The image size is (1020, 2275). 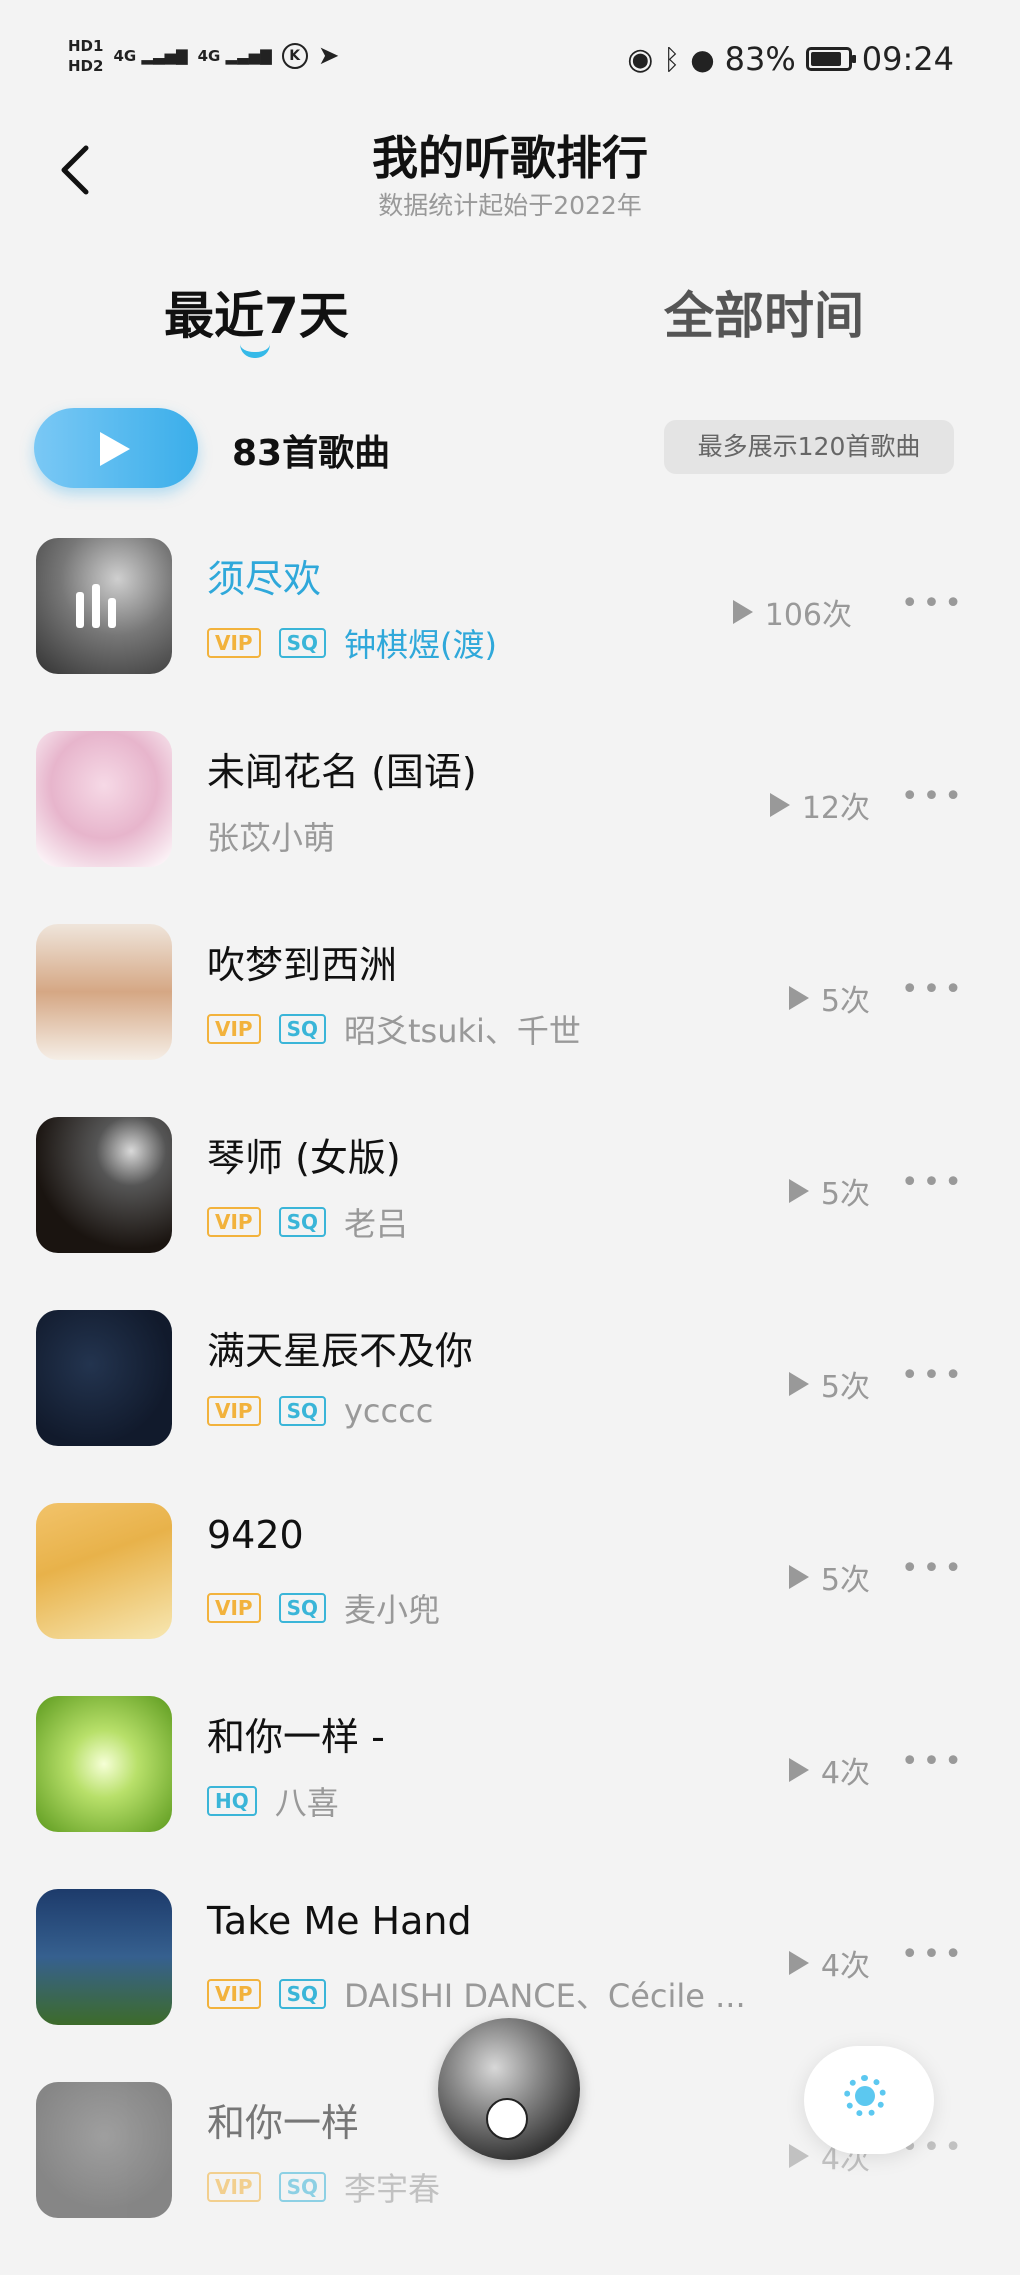 I want to click on play-count-label: 106次, so click(x=808, y=615).